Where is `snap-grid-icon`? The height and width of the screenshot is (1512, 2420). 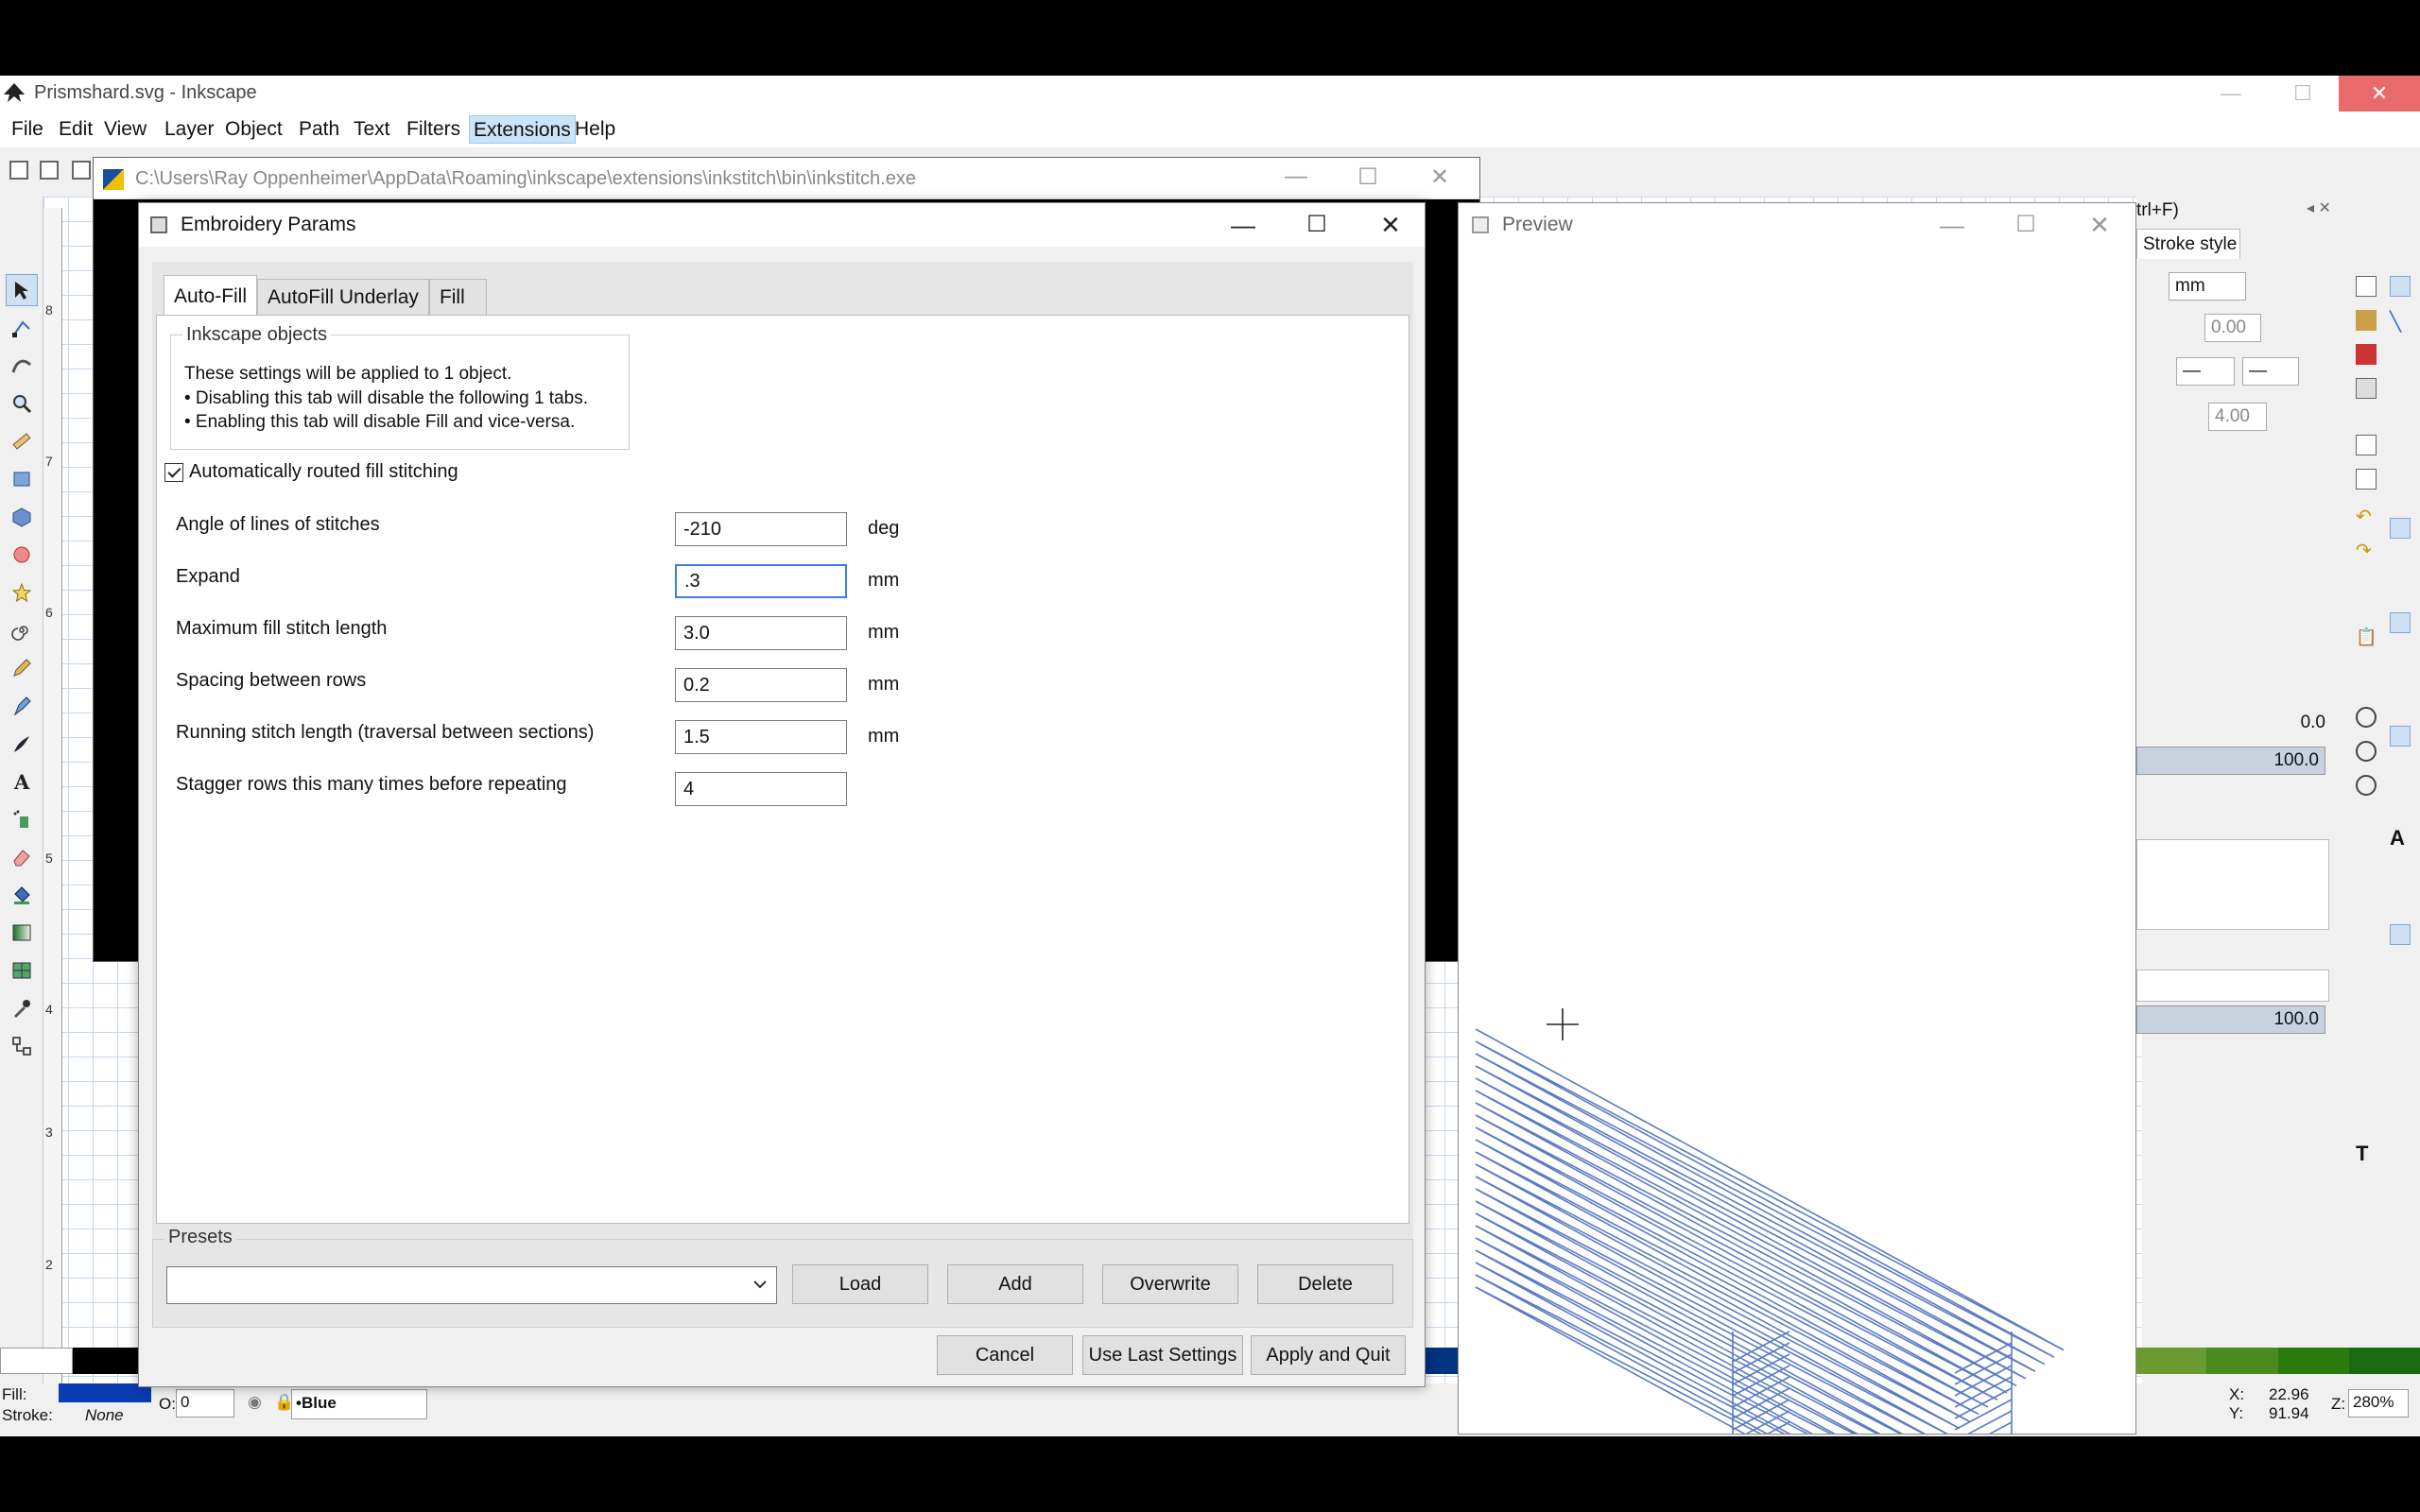
snap-grid-icon is located at coordinates (2401, 934).